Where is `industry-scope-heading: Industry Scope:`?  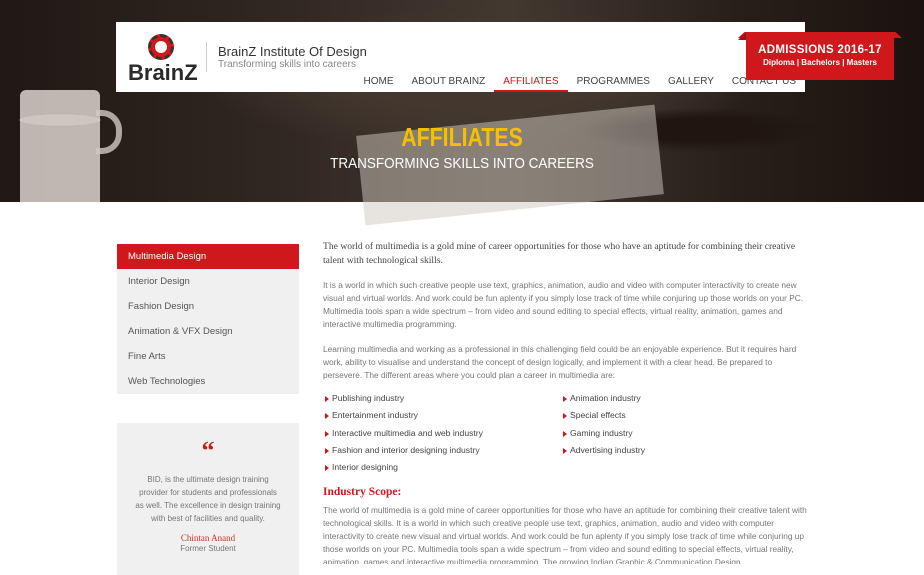 industry-scope-heading: Industry Scope: is located at coordinates (362, 492).